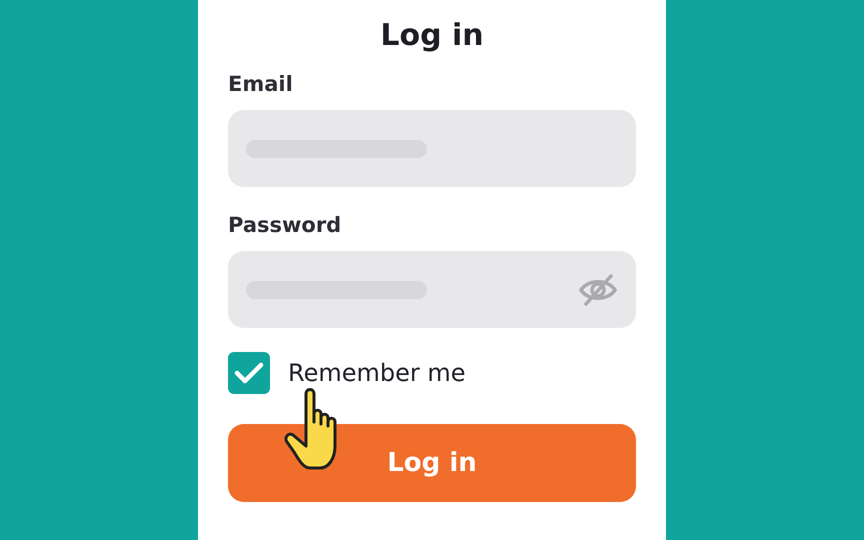  I want to click on checkmark-icon, so click(249, 373).